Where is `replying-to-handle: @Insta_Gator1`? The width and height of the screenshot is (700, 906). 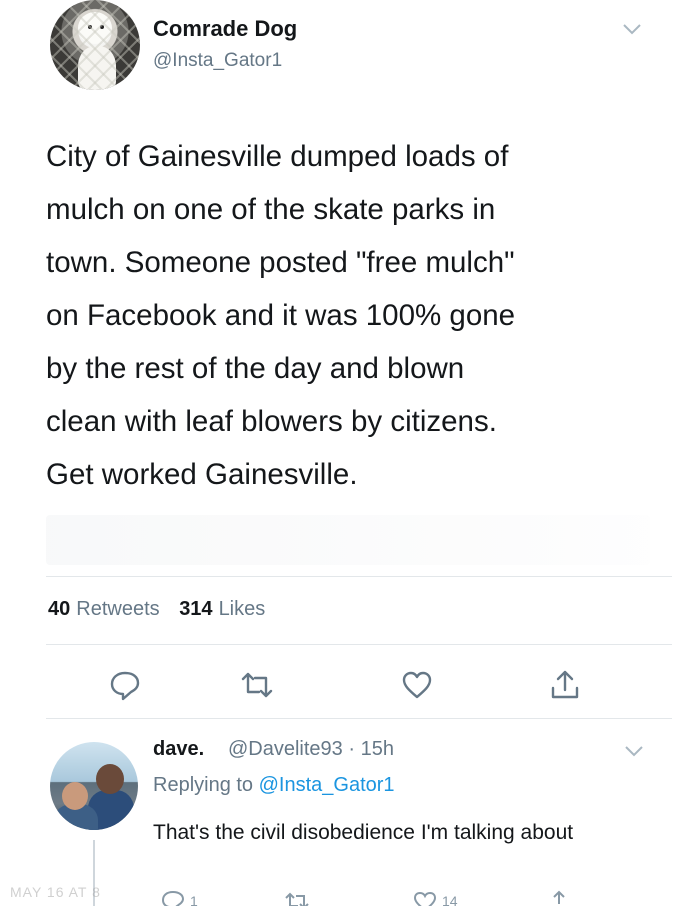
replying-to-handle: @Insta_Gator1 is located at coordinates (327, 785).